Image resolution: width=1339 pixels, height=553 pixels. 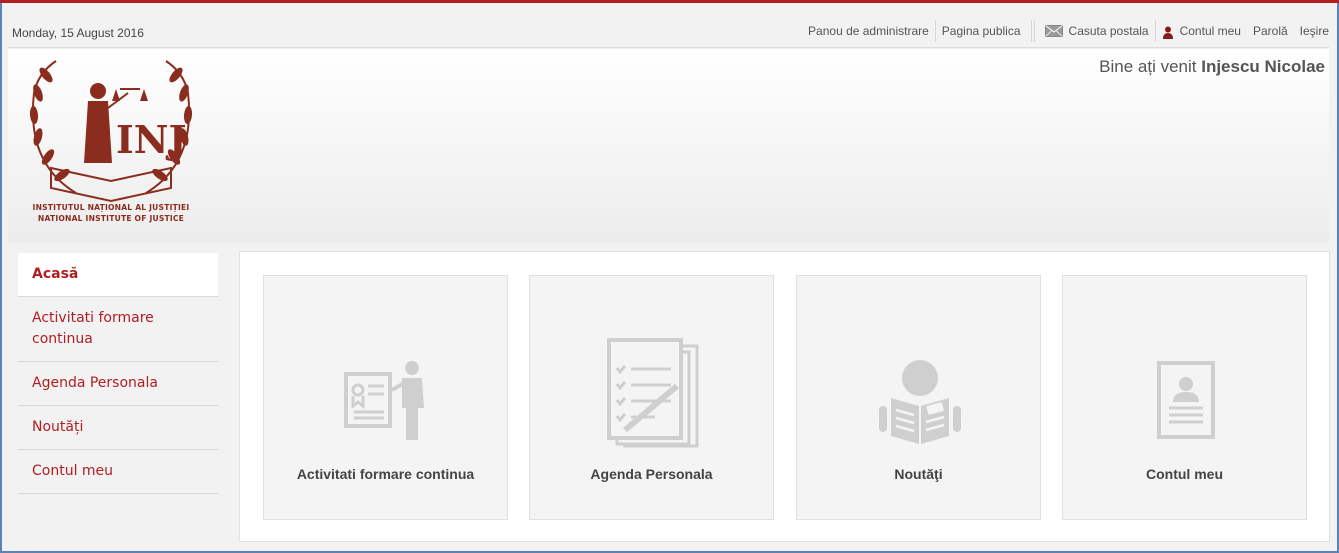 What do you see at coordinates (981, 31) in the screenshot?
I see `public-page-link: Pagina publica` at bounding box center [981, 31].